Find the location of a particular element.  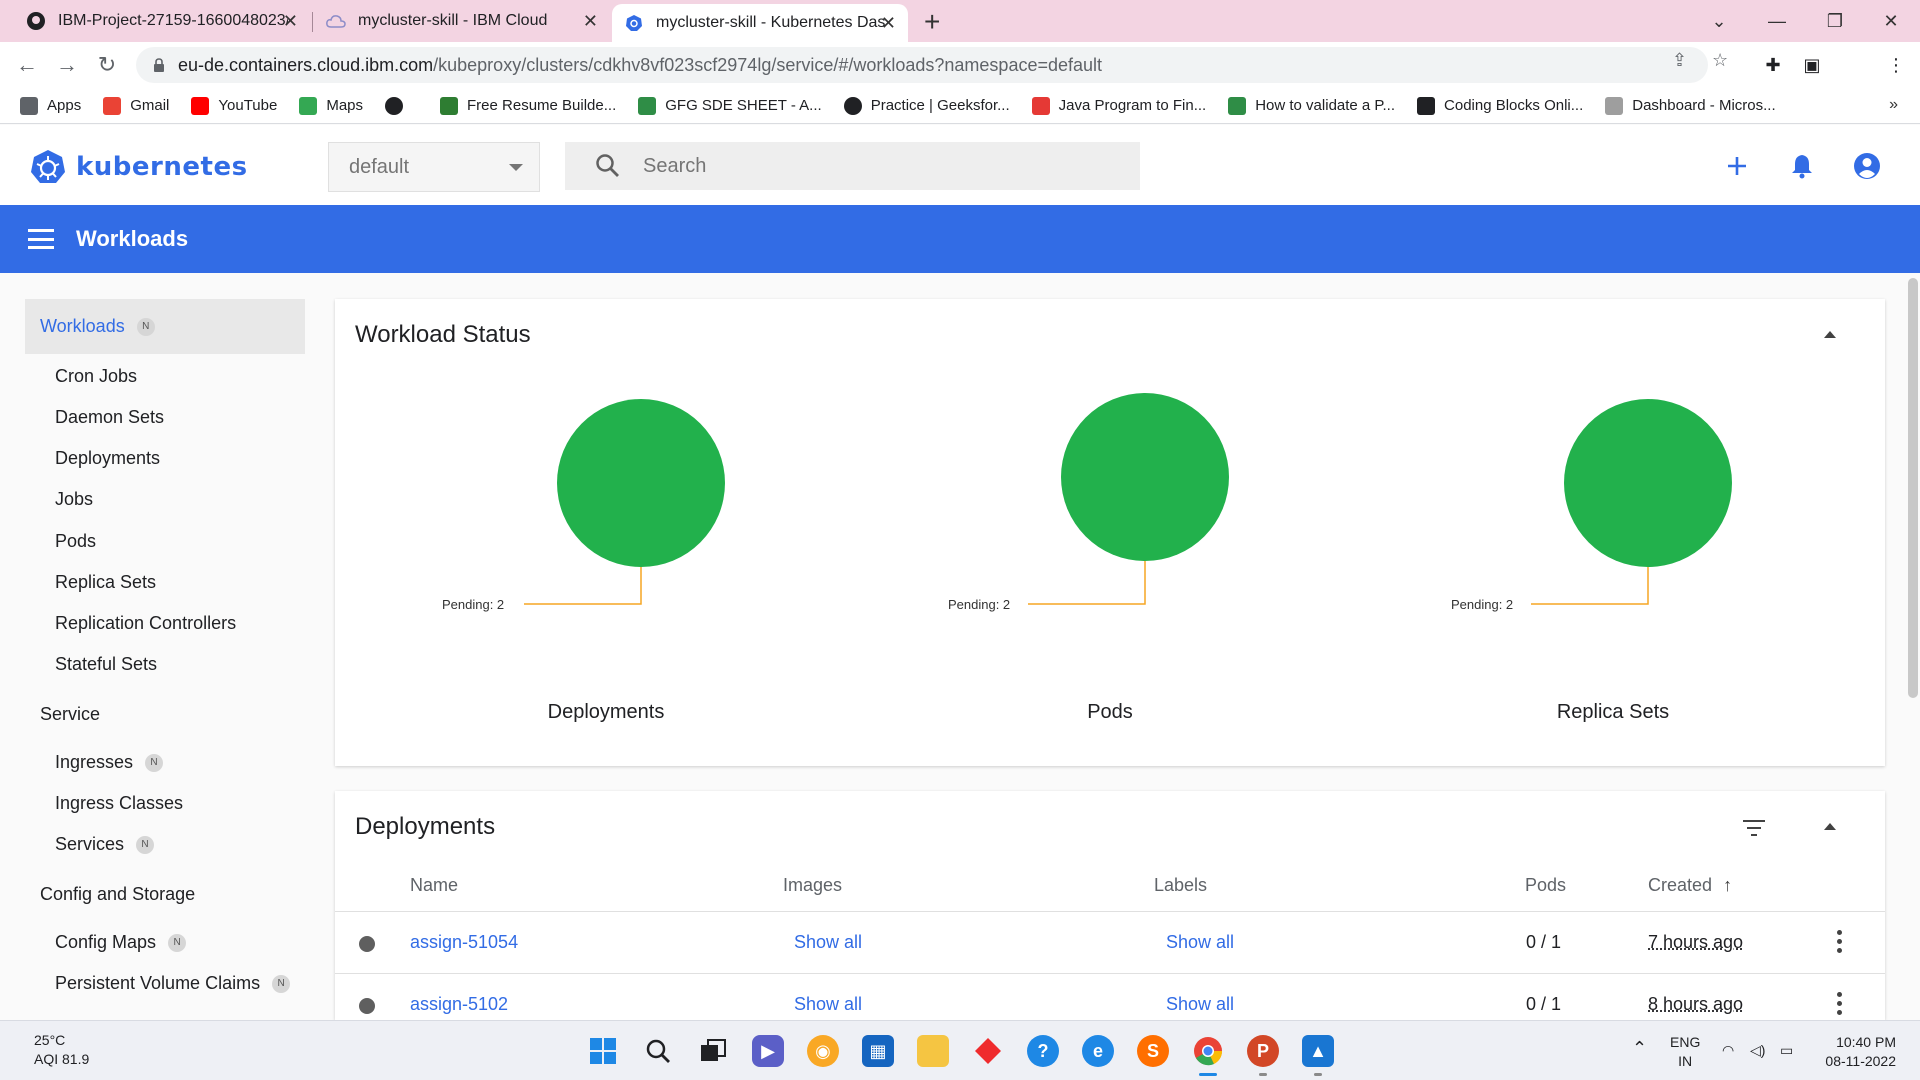

search-input is located at coordinates (868, 166).